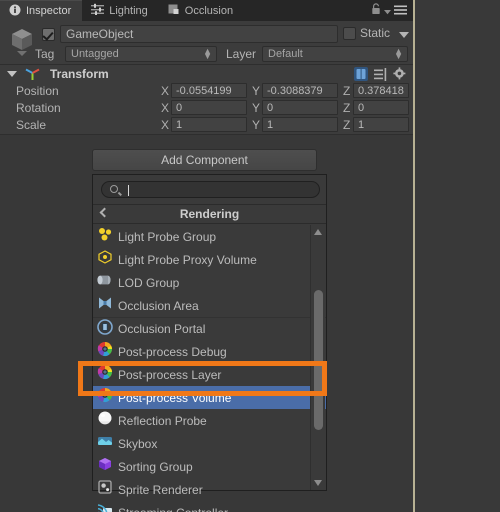  Describe the element at coordinates (318, 232) in the screenshot. I see `scroll-up-arrow-icon` at that location.